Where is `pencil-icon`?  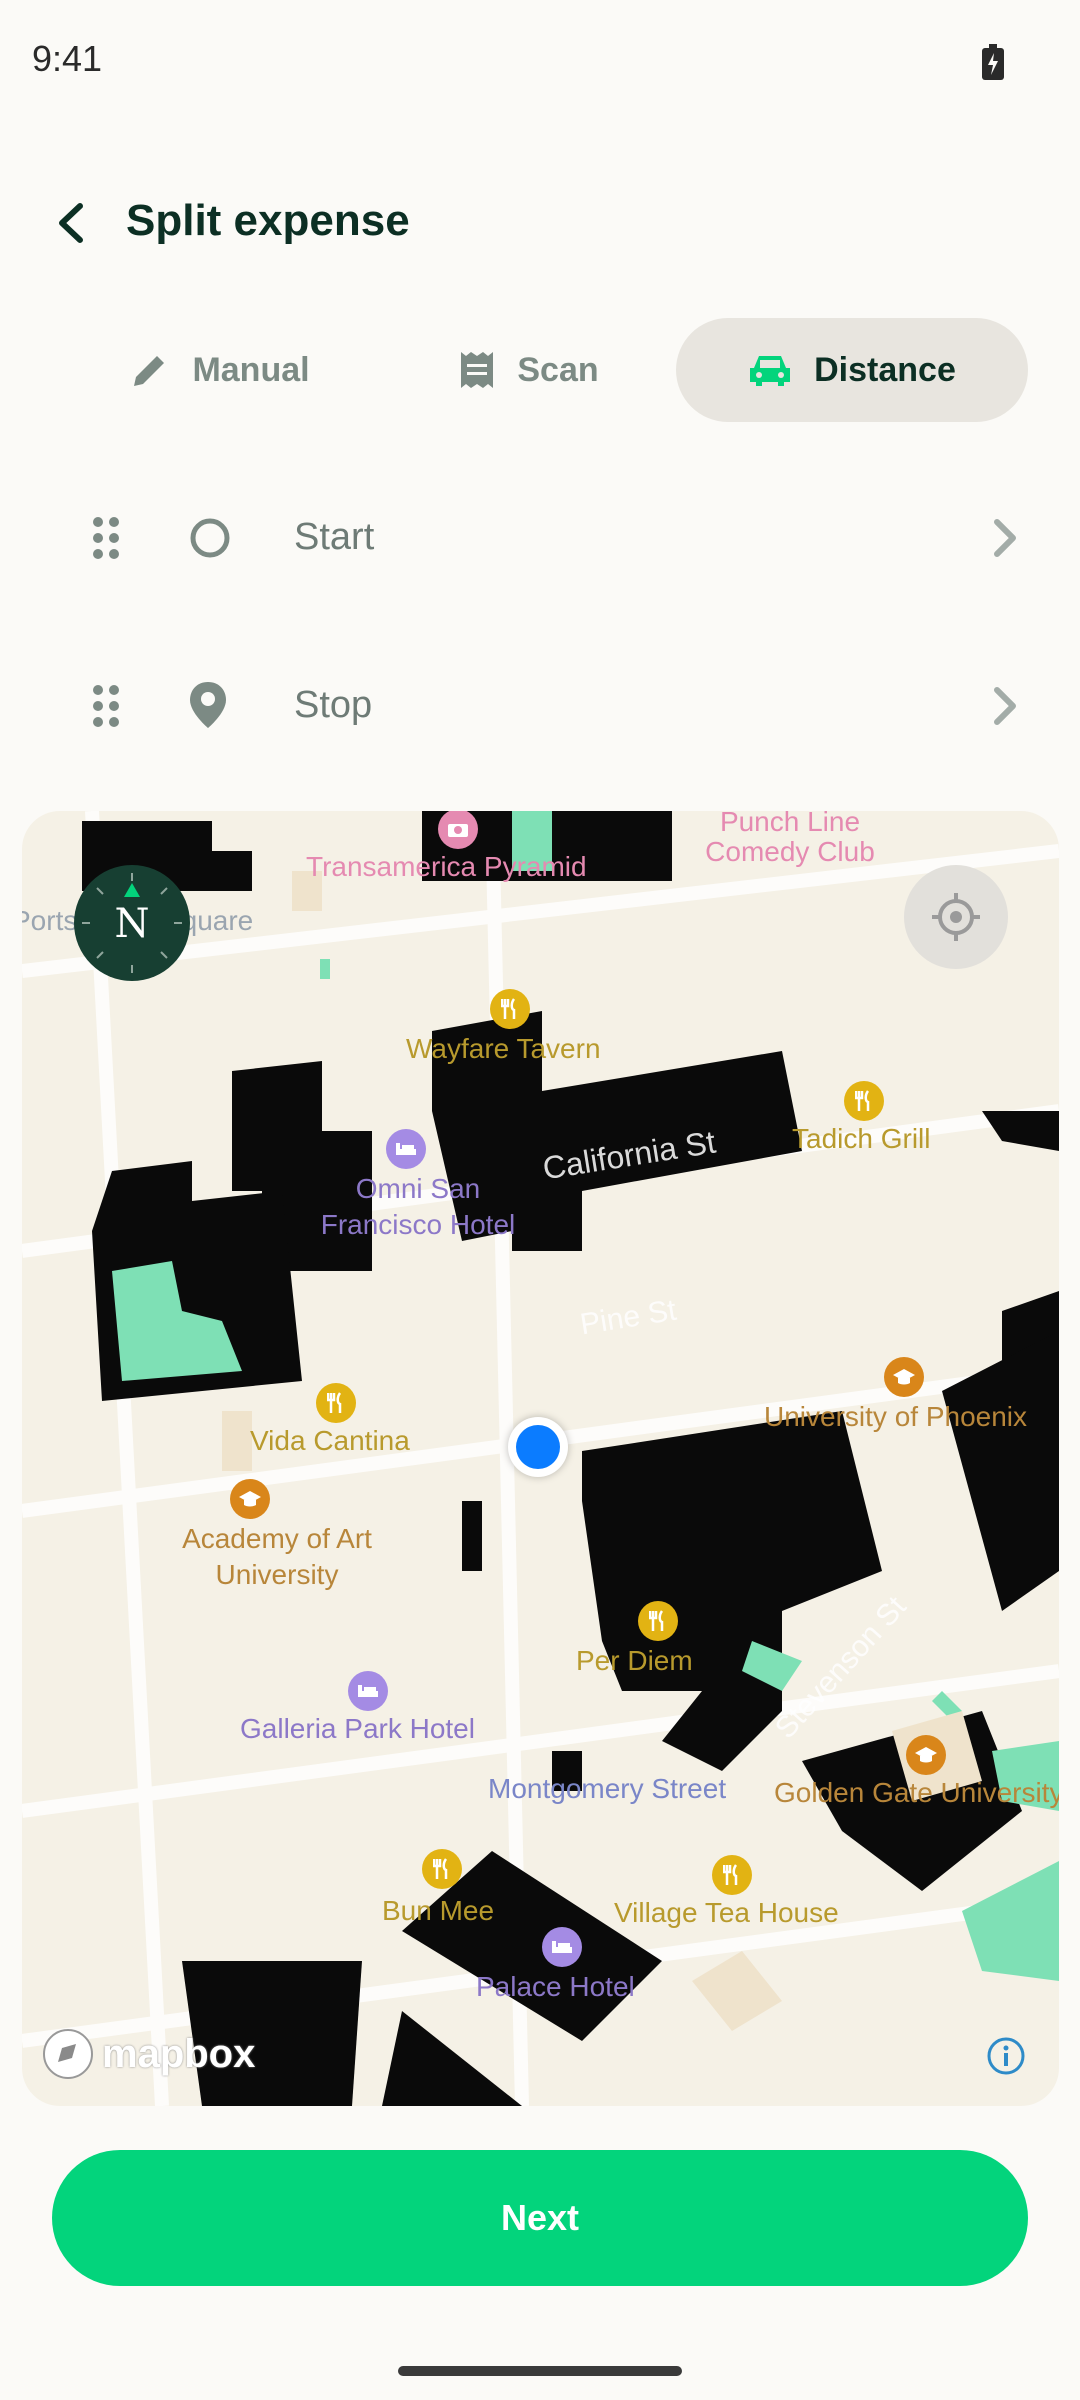 pencil-icon is located at coordinates (149, 371).